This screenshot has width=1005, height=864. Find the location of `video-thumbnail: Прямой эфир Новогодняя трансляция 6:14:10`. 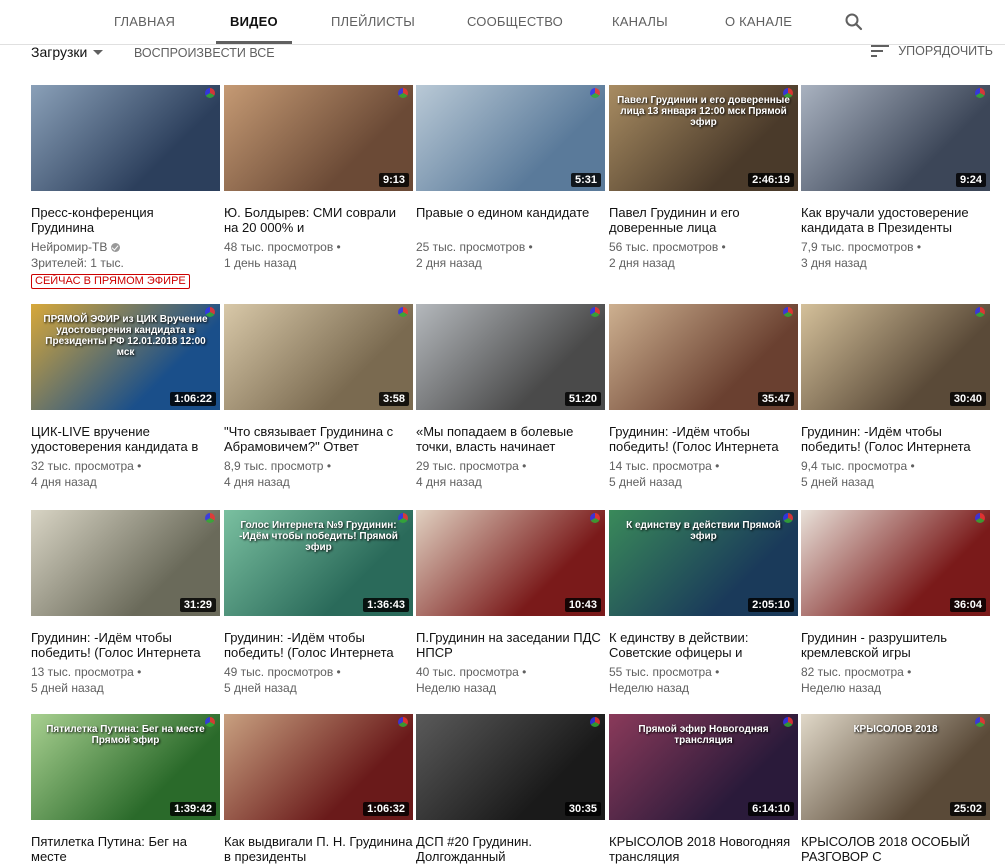

video-thumbnail: Прямой эфир Новогодняя трансляция 6:14:10 is located at coordinates (703, 767).